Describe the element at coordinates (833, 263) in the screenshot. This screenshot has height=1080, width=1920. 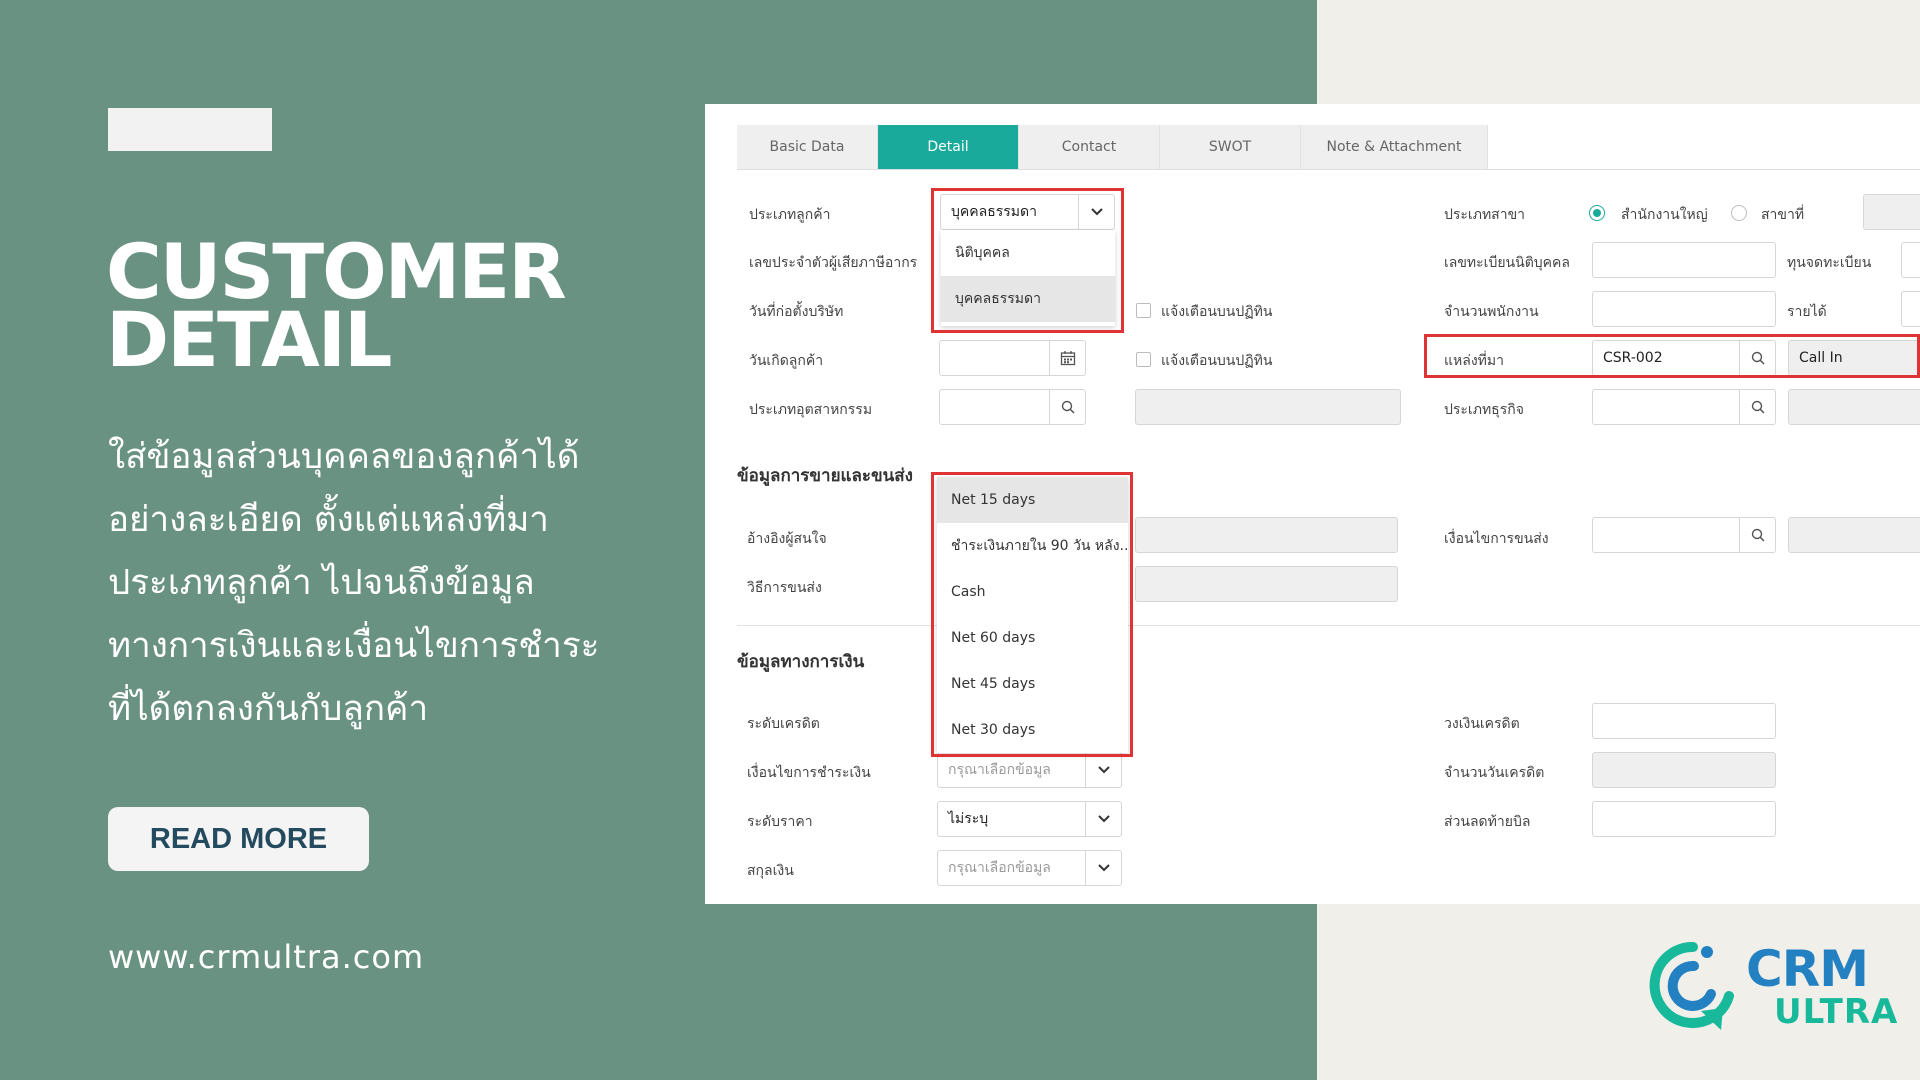
I see `tax-id-label: เลขประจำตัวผู้เสียภาษีอากร` at that location.